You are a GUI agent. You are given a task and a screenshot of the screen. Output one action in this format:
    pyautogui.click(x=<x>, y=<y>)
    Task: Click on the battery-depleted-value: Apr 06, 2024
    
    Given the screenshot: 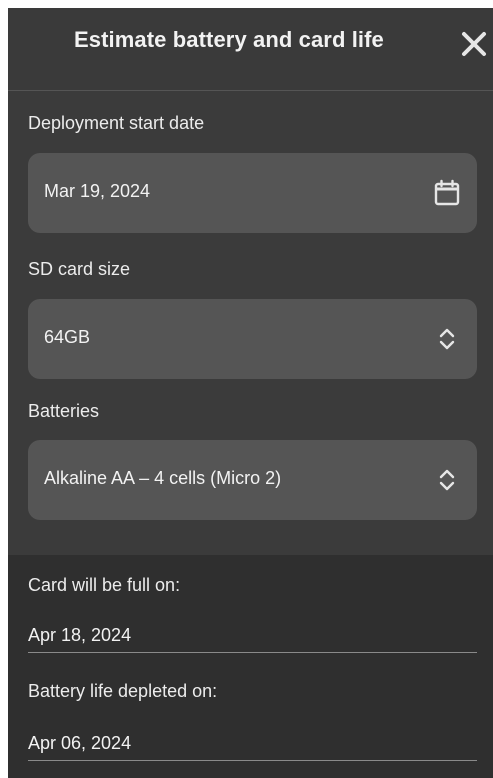 What is the action you would take?
    pyautogui.click(x=252, y=747)
    